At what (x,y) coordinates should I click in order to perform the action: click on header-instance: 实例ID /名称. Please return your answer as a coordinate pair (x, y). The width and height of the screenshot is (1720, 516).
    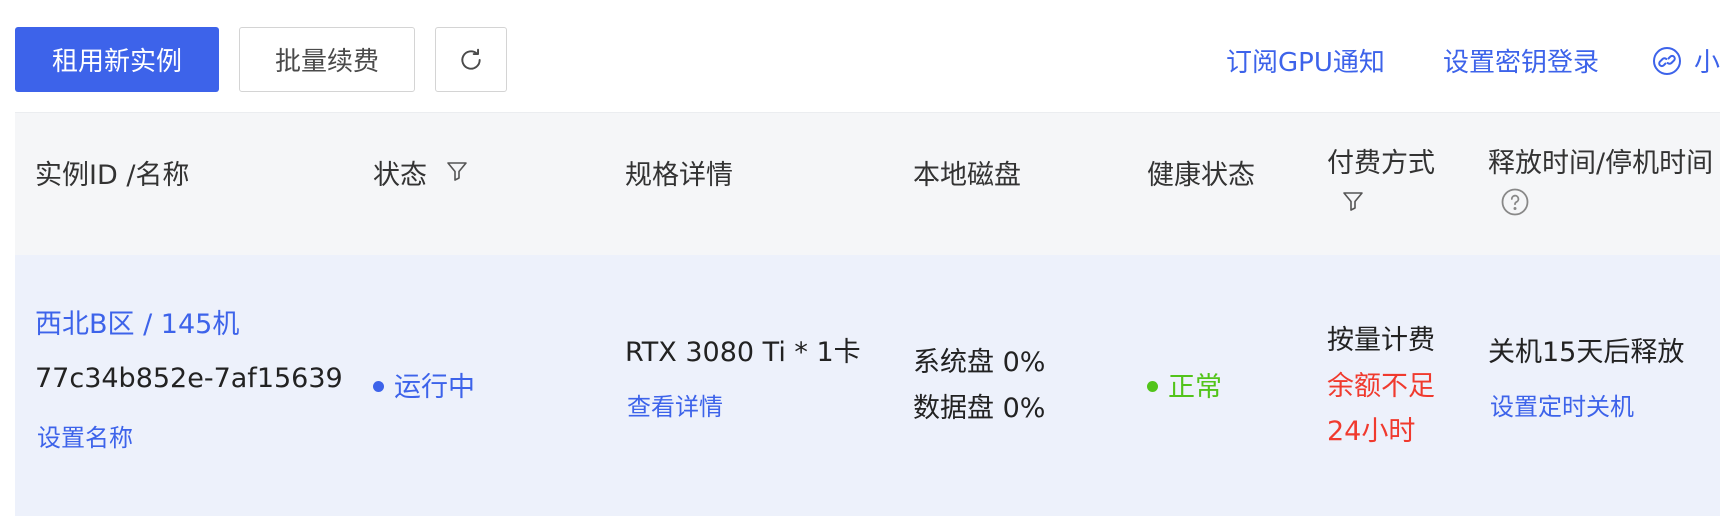
    Looking at the image, I should click on (112, 175).